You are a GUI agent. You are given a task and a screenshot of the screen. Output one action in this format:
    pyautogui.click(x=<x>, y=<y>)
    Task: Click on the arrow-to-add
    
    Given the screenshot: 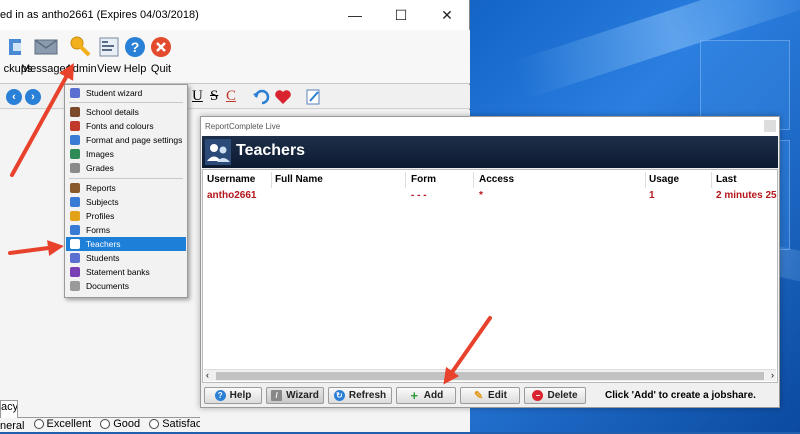 What is the action you would take?
    pyautogui.click(x=467, y=350)
    